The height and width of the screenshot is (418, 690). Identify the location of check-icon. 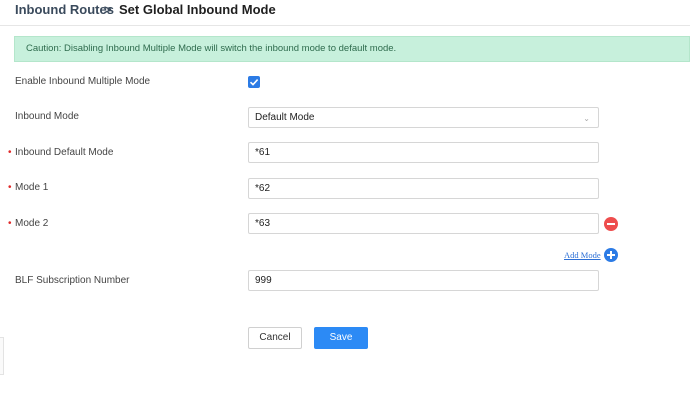
(254, 82).